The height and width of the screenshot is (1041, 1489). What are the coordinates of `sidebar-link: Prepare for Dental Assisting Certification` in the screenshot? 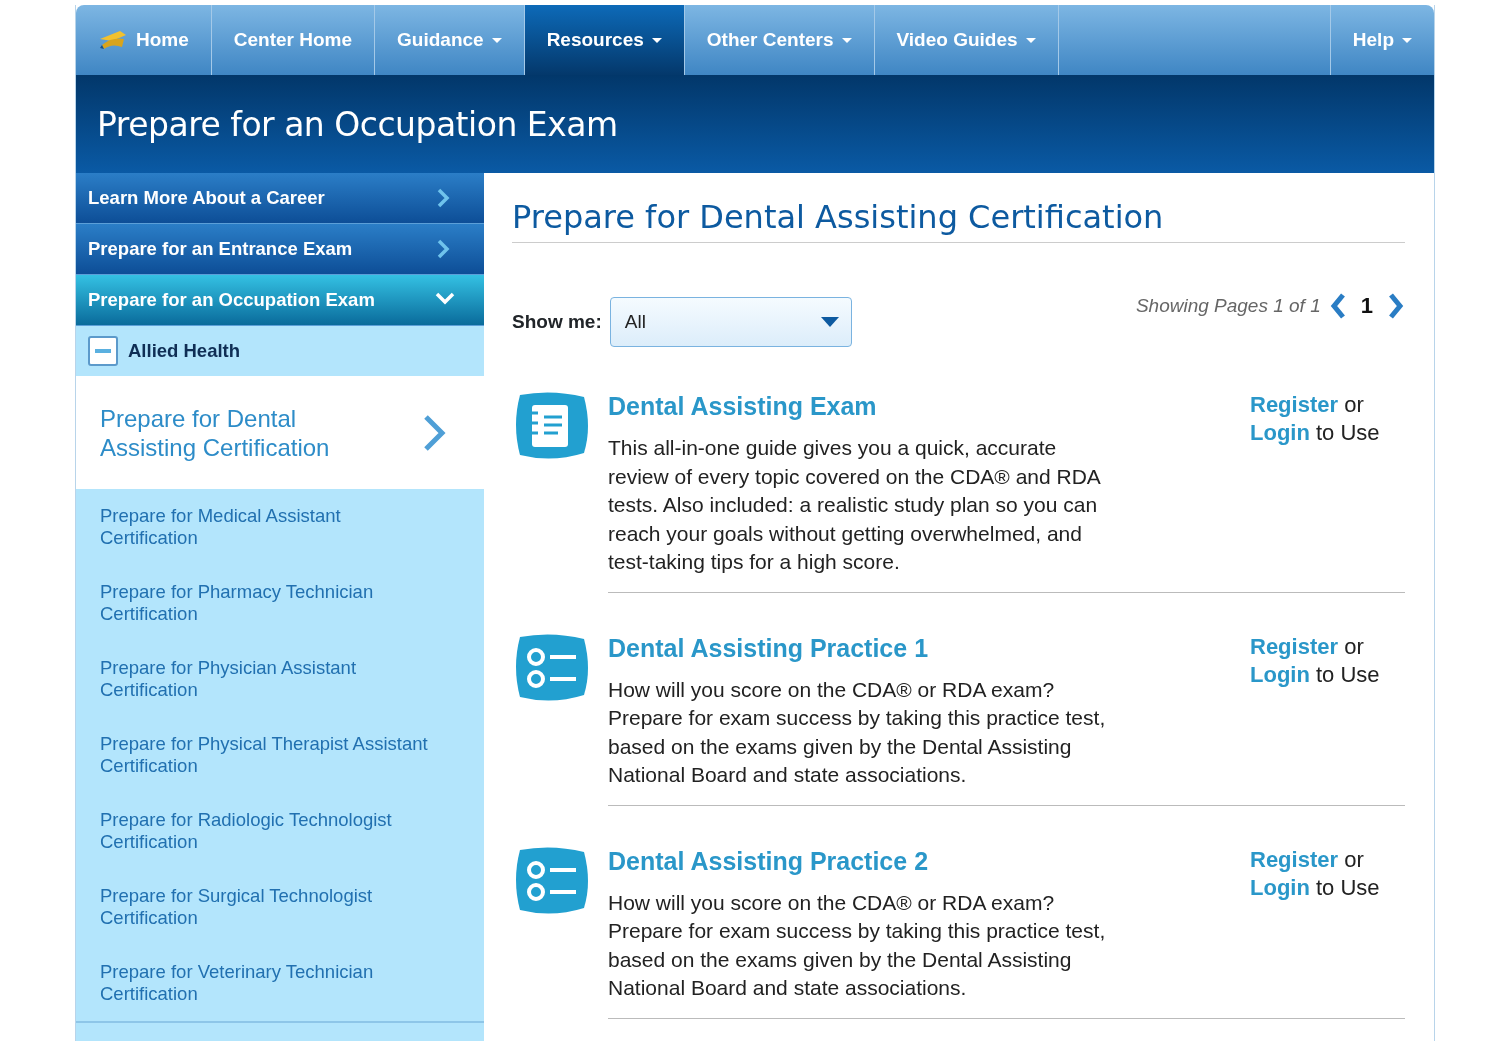 It's located at (280, 432).